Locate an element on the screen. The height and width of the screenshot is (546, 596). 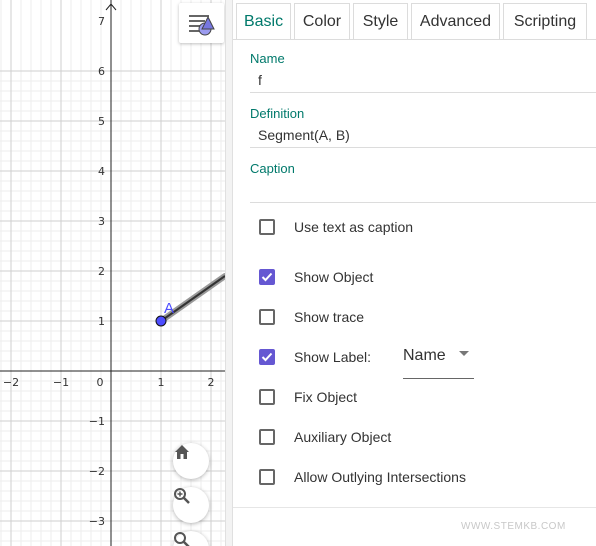
fix-object-row: Fix Object is located at coordinates (308, 397).